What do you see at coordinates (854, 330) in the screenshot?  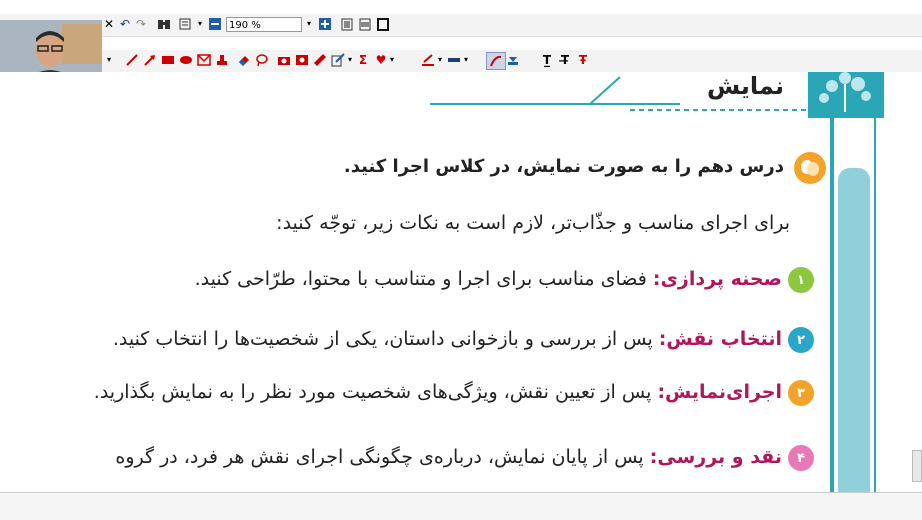 I see `side-tab` at bounding box center [854, 330].